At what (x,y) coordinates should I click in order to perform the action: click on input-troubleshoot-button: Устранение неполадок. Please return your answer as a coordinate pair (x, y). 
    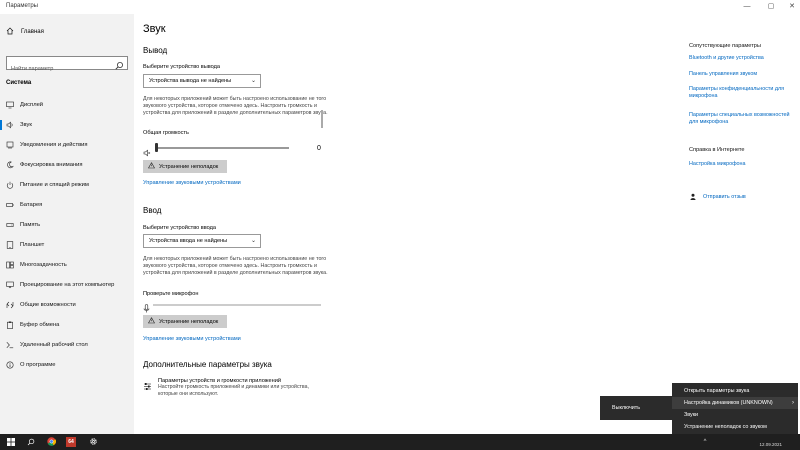
    Looking at the image, I should click on (185, 321).